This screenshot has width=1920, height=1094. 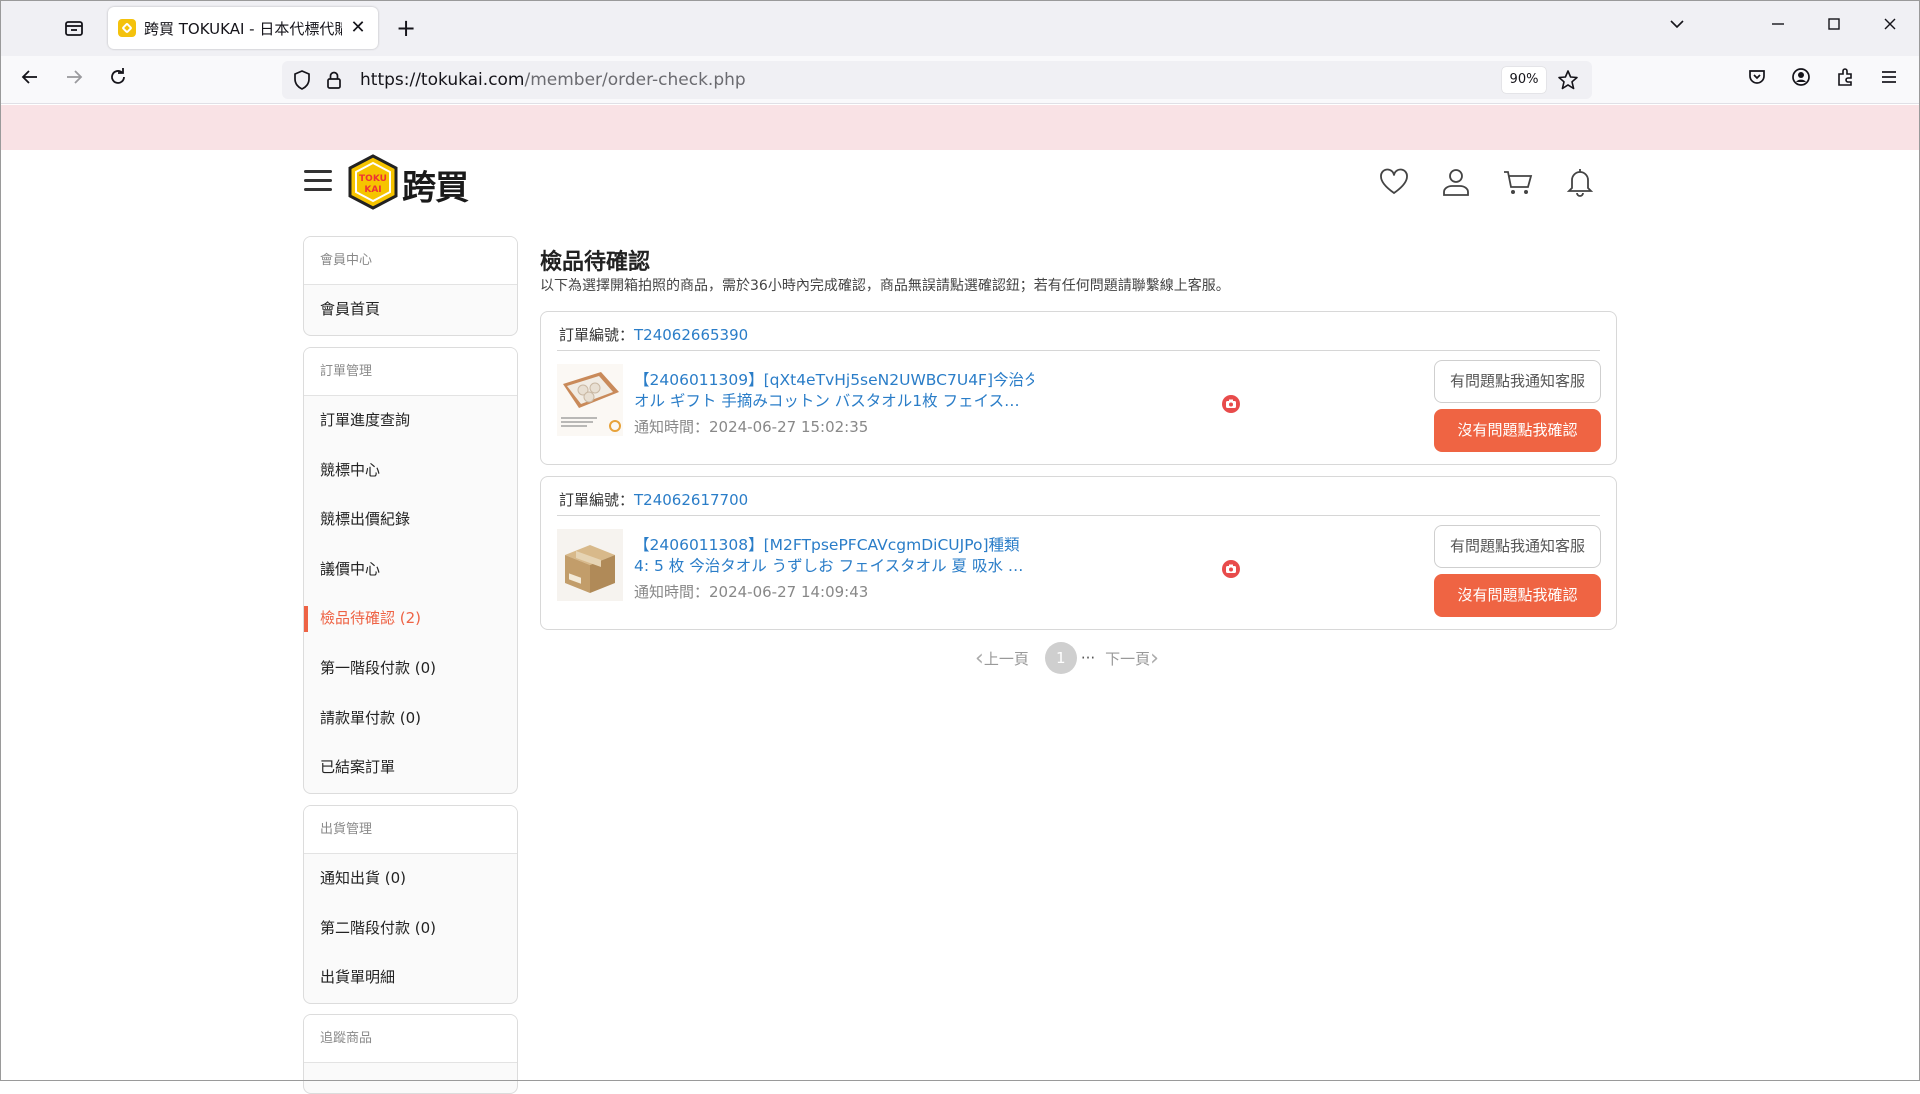 What do you see at coordinates (334, 80) in the screenshot?
I see `lock-icon` at bounding box center [334, 80].